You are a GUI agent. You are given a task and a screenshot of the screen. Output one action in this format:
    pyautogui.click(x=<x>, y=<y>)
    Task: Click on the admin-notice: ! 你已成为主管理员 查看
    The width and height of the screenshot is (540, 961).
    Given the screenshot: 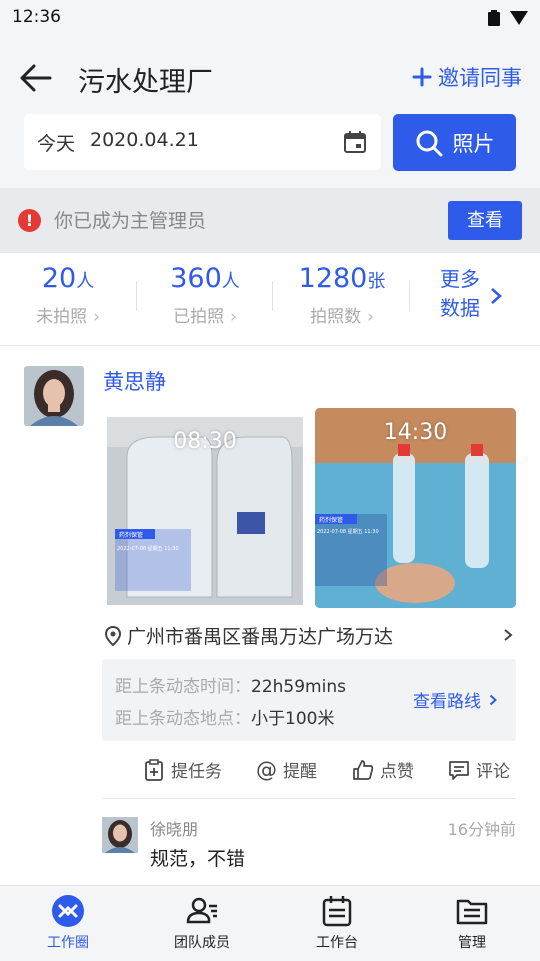 What is the action you would take?
    pyautogui.click(x=270, y=220)
    